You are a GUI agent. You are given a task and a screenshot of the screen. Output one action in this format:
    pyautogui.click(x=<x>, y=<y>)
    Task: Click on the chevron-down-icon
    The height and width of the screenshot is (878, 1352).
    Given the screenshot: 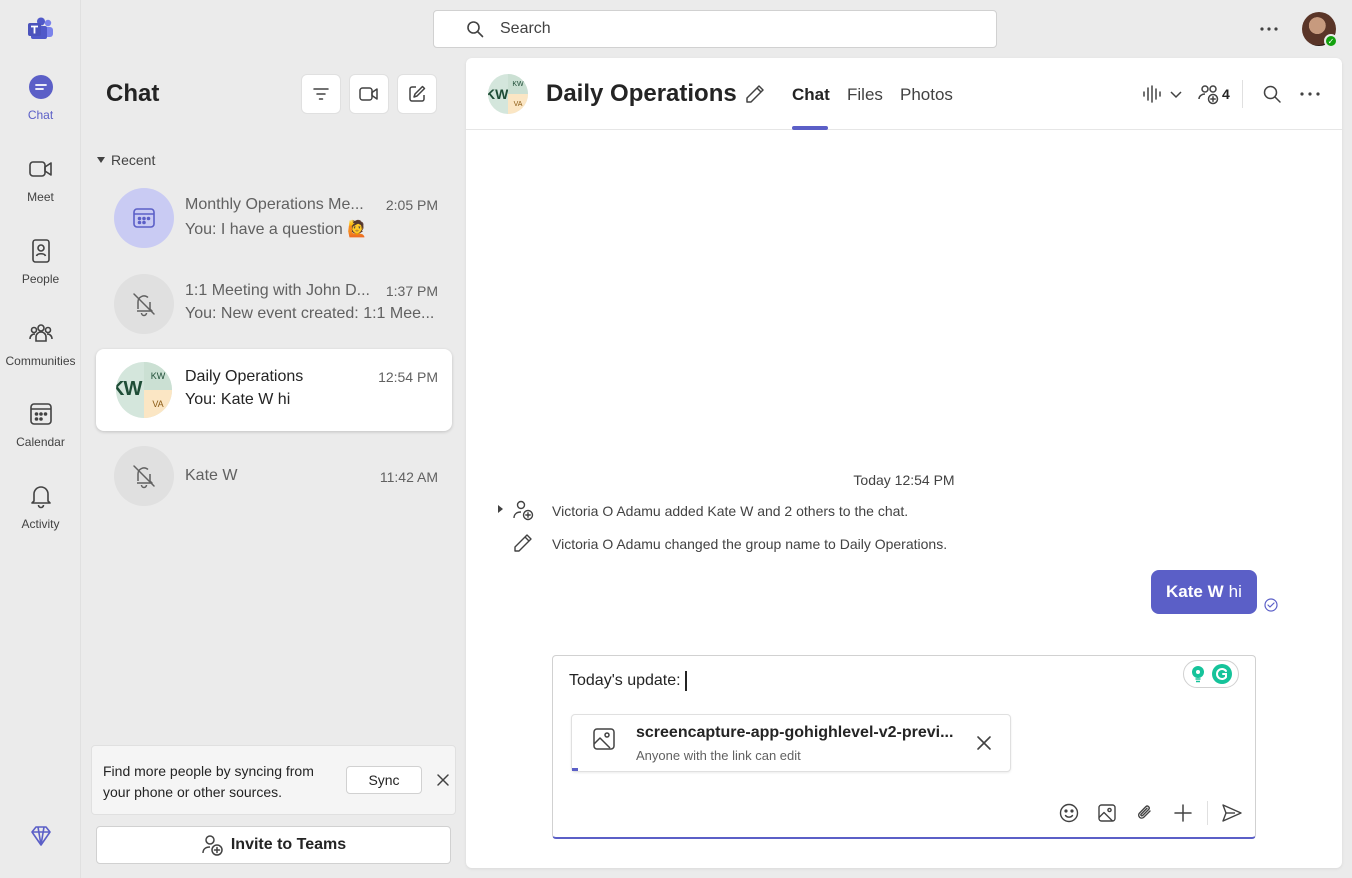 What is the action you would take?
    pyautogui.click(x=1176, y=95)
    